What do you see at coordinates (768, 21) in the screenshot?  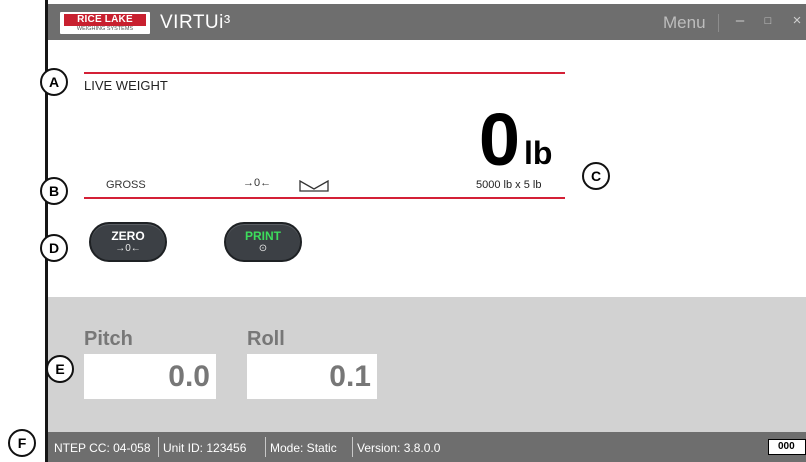 I see `maximize-icon: □` at bounding box center [768, 21].